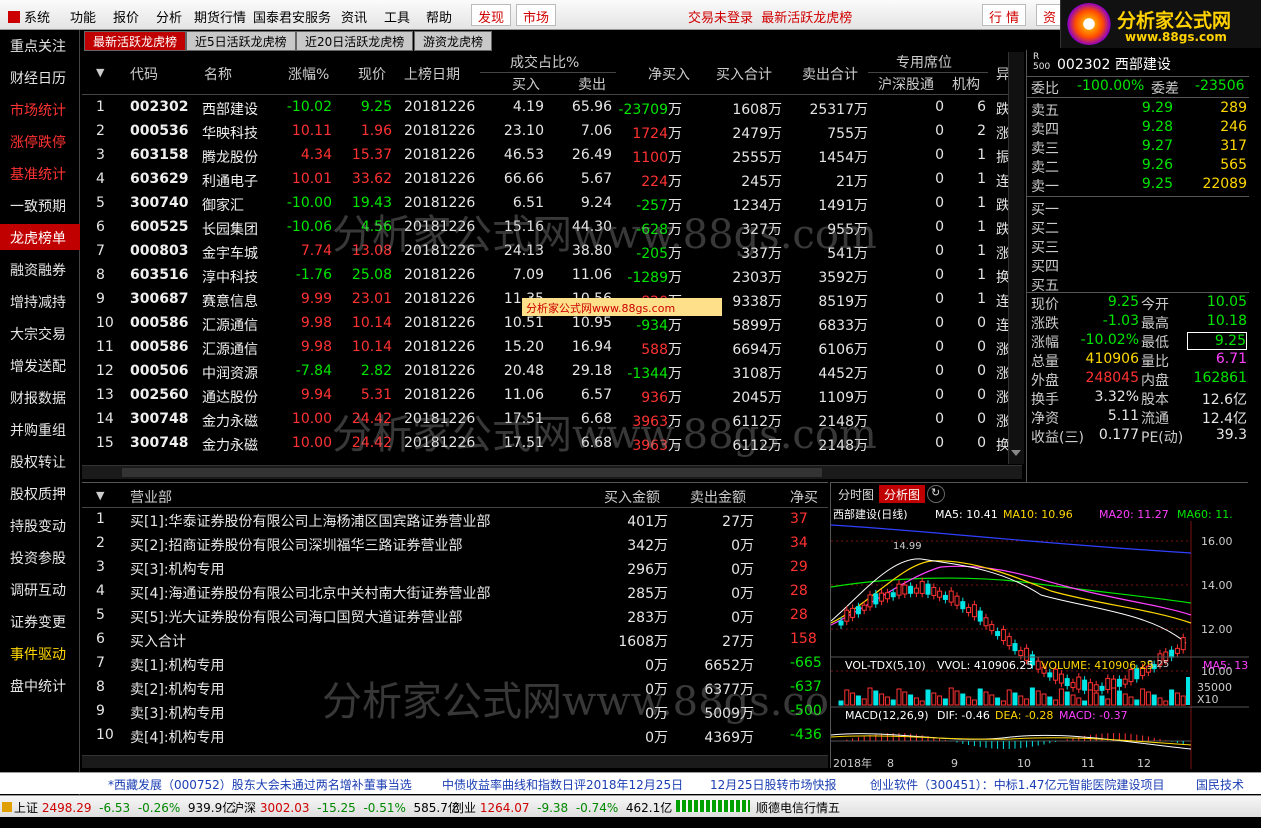  What do you see at coordinates (830, 74) in the screenshot?
I see `col-header-selltotal: 卖出合计` at bounding box center [830, 74].